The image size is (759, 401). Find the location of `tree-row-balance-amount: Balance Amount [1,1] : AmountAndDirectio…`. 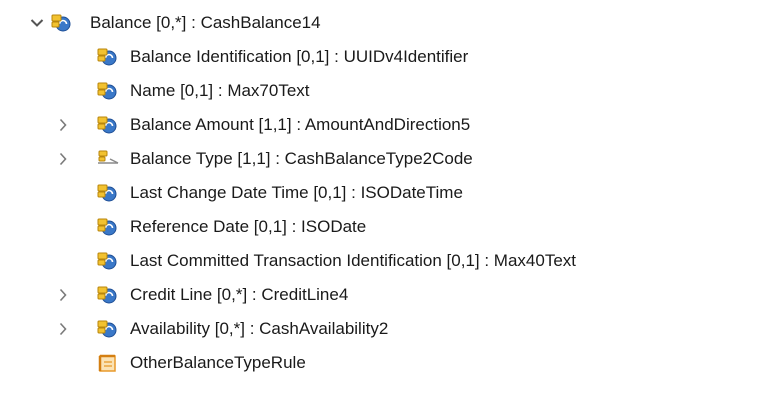

tree-row-balance-amount: Balance Amount [1,1] : AmountAndDirectio… is located at coordinates (379, 125).